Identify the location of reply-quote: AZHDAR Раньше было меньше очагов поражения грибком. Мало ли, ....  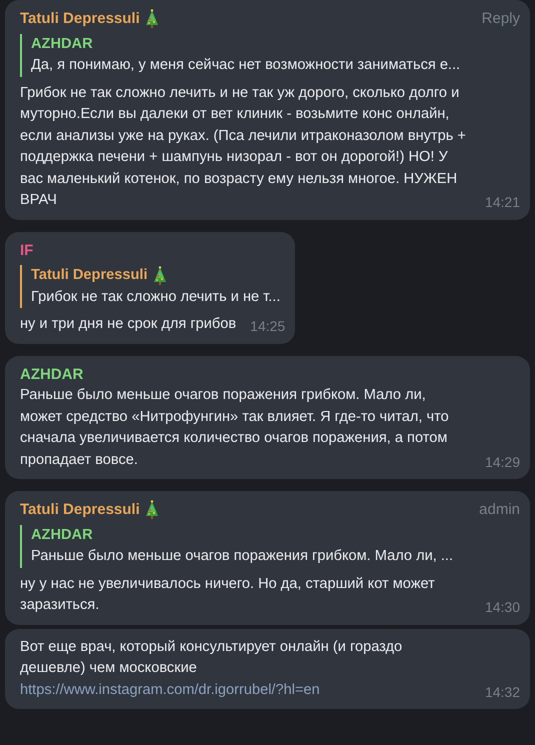
(270, 546).